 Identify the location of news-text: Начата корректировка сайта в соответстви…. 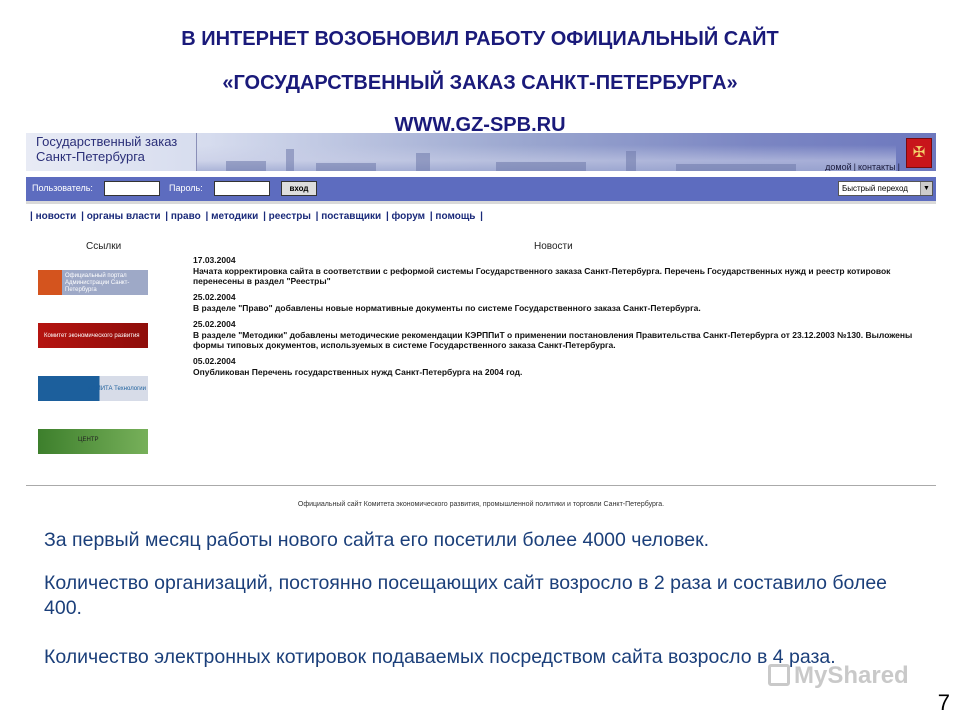
(553, 276).